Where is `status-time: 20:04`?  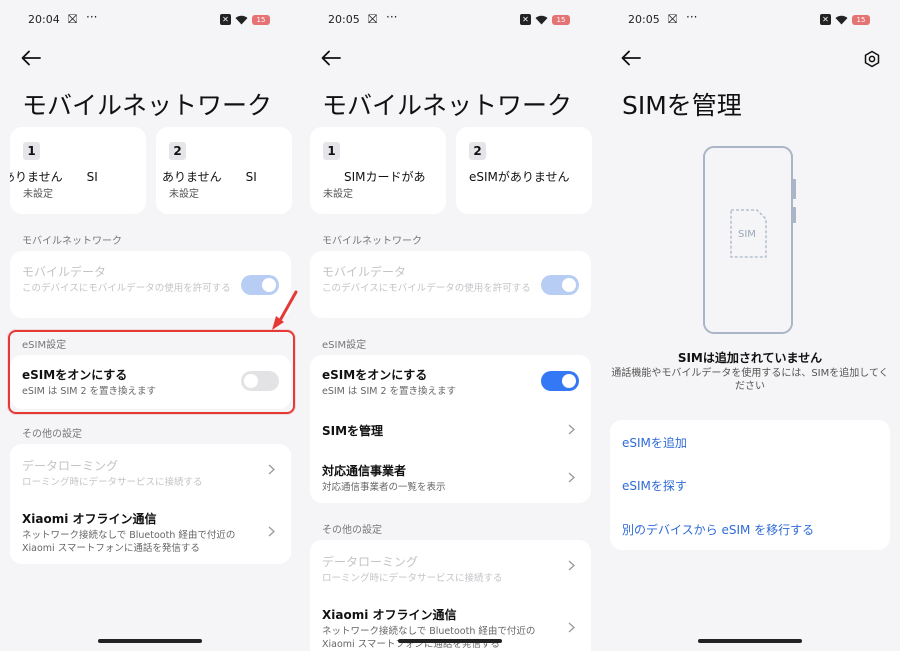 status-time: 20:04 is located at coordinates (44, 19).